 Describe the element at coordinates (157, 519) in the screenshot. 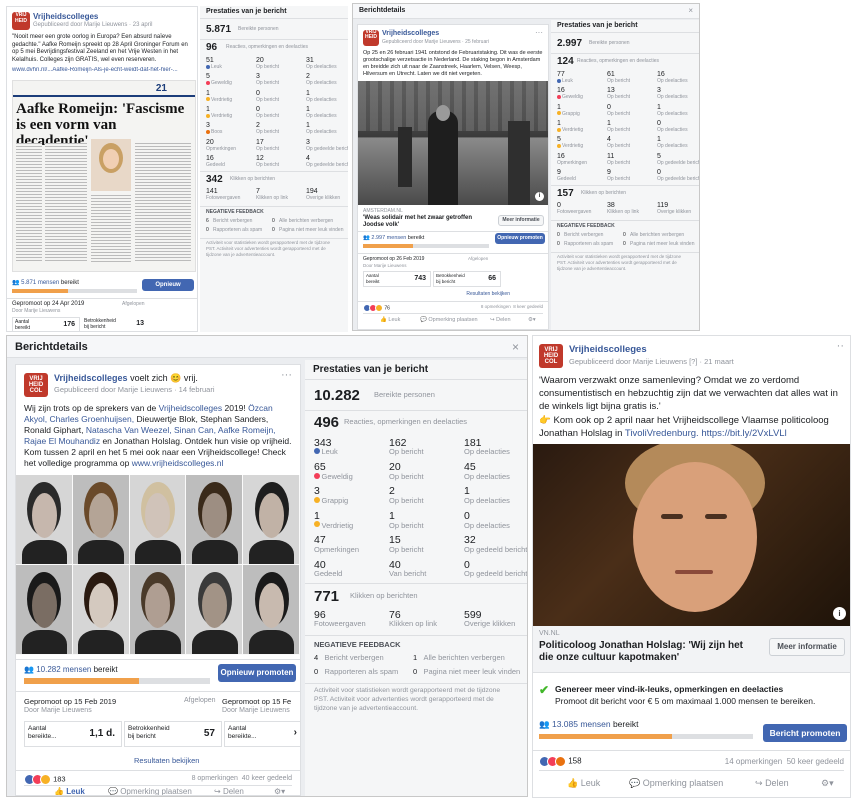

I see `speaker-portrait` at that location.